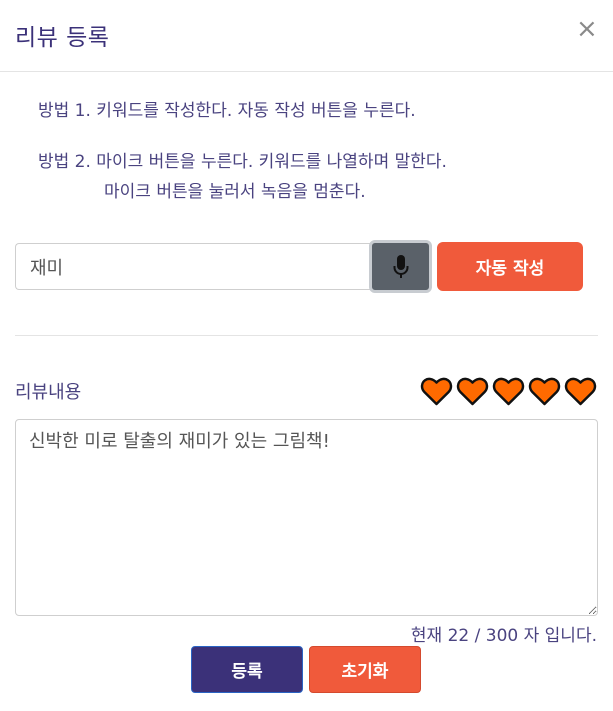 This screenshot has width=613, height=711. What do you see at coordinates (503, 636) in the screenshot?
I see `character-counter: 현재 22 / 300 자 입니다.` at bounding box center [503, 636].